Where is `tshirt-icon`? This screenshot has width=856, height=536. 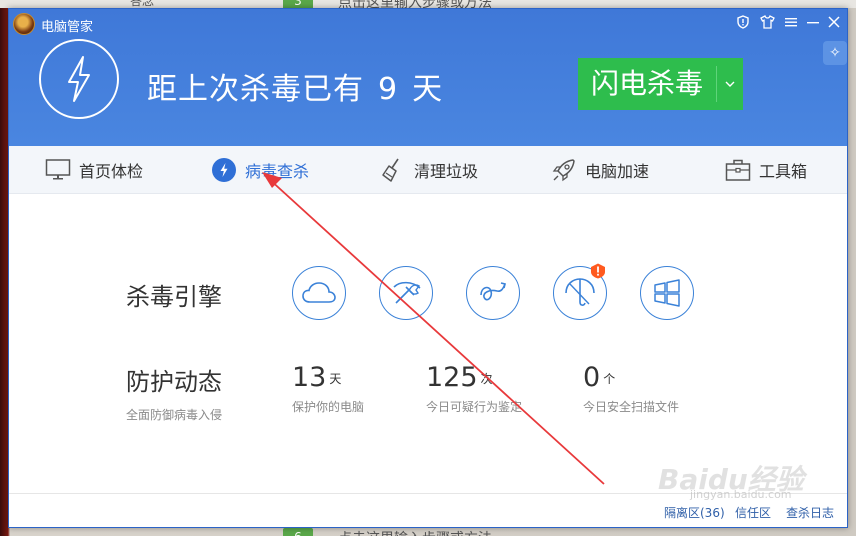 tshirt-icon is located at coordinates (767, 24).